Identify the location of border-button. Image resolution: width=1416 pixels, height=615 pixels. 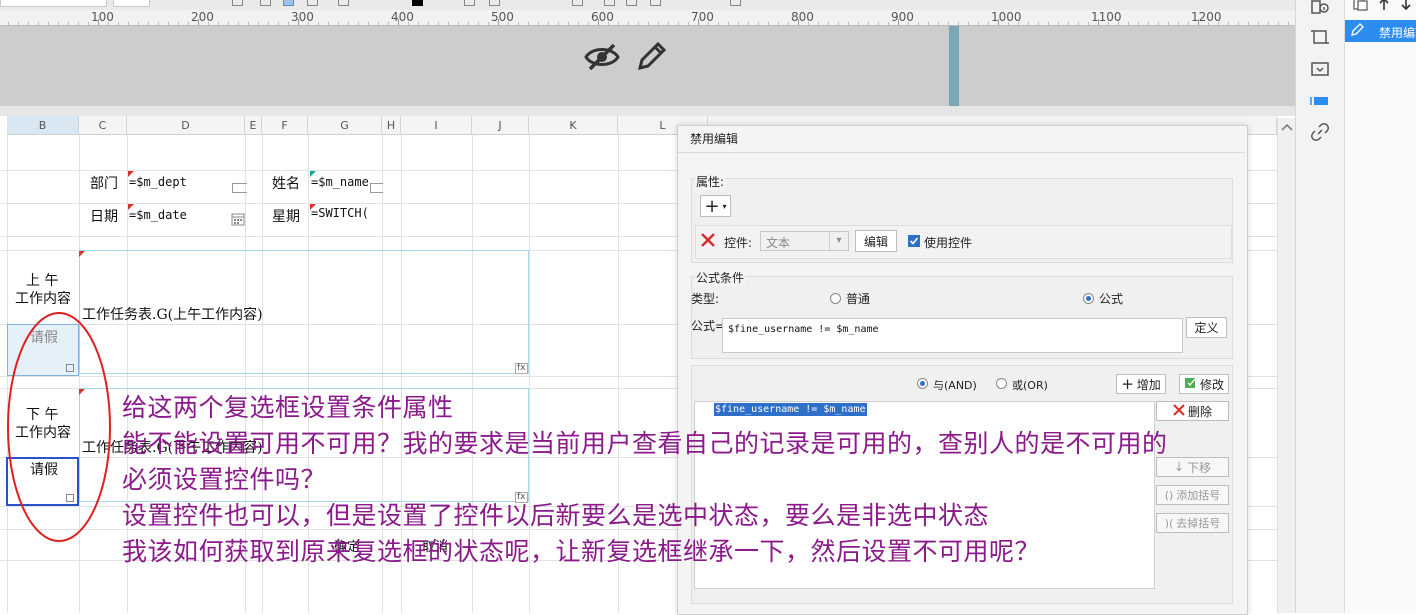
(343, 3).